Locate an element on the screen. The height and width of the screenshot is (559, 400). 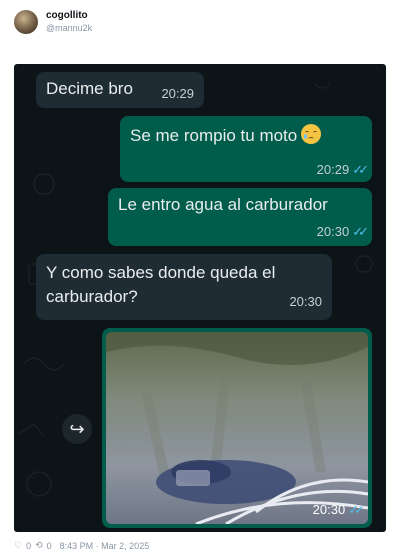
display-name: cogollito is located at coordinates (69, 16).